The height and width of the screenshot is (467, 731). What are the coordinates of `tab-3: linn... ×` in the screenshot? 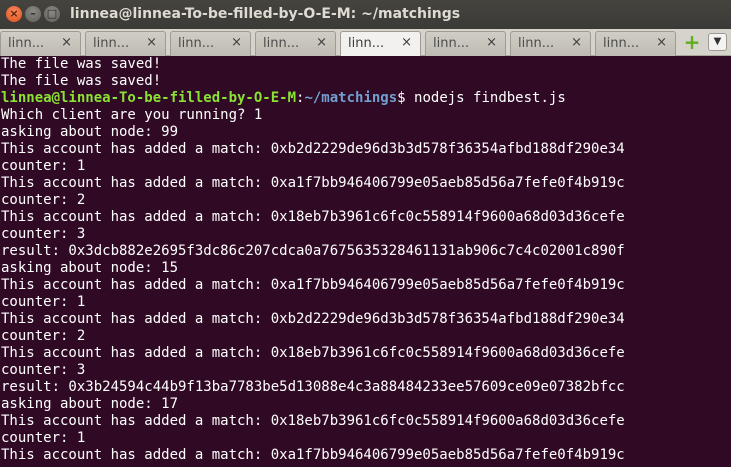 It's located at (210, 43).